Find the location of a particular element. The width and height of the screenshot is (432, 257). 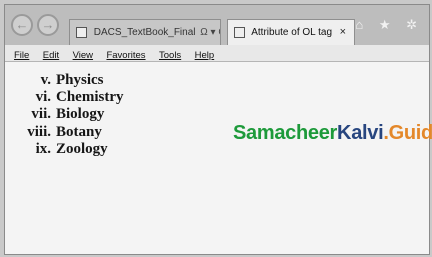

tab-attribute-of-ol: Attribute of OL tag × is located at coordinates (291, 32).